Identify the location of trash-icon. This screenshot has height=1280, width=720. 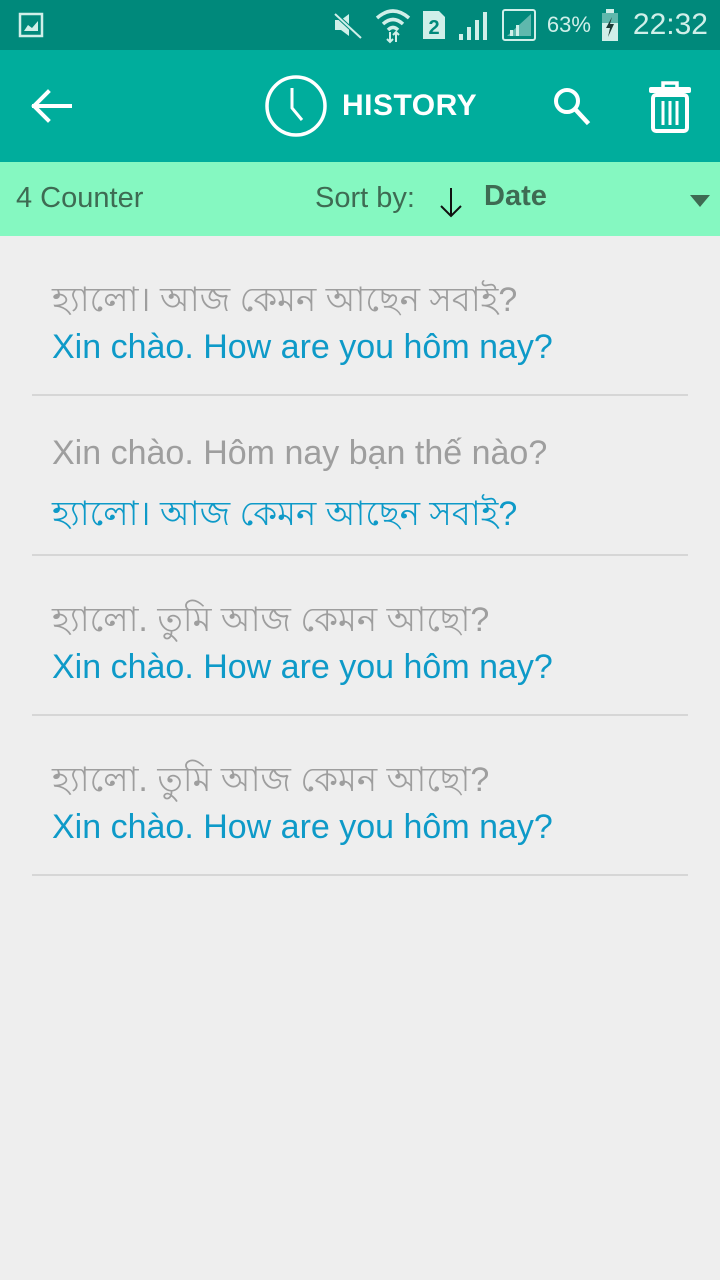
(670, 107).